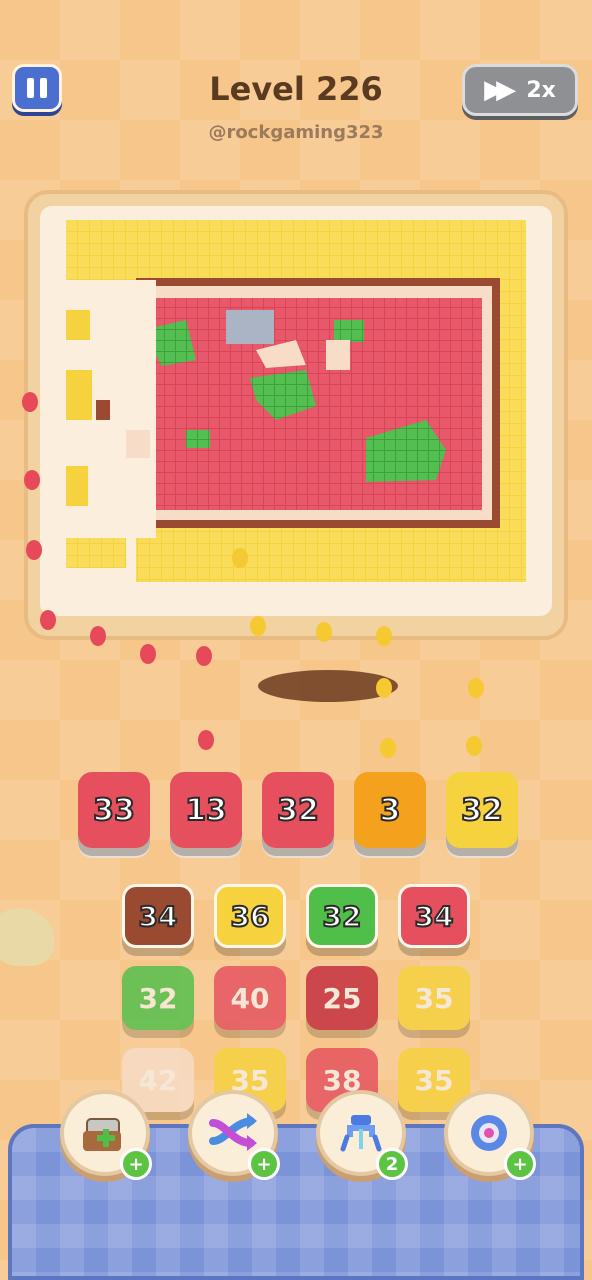 The width and height of the screenshot is (592, 1280). I want to click on creator-handle: @rockgaming323, so click(296, 132).